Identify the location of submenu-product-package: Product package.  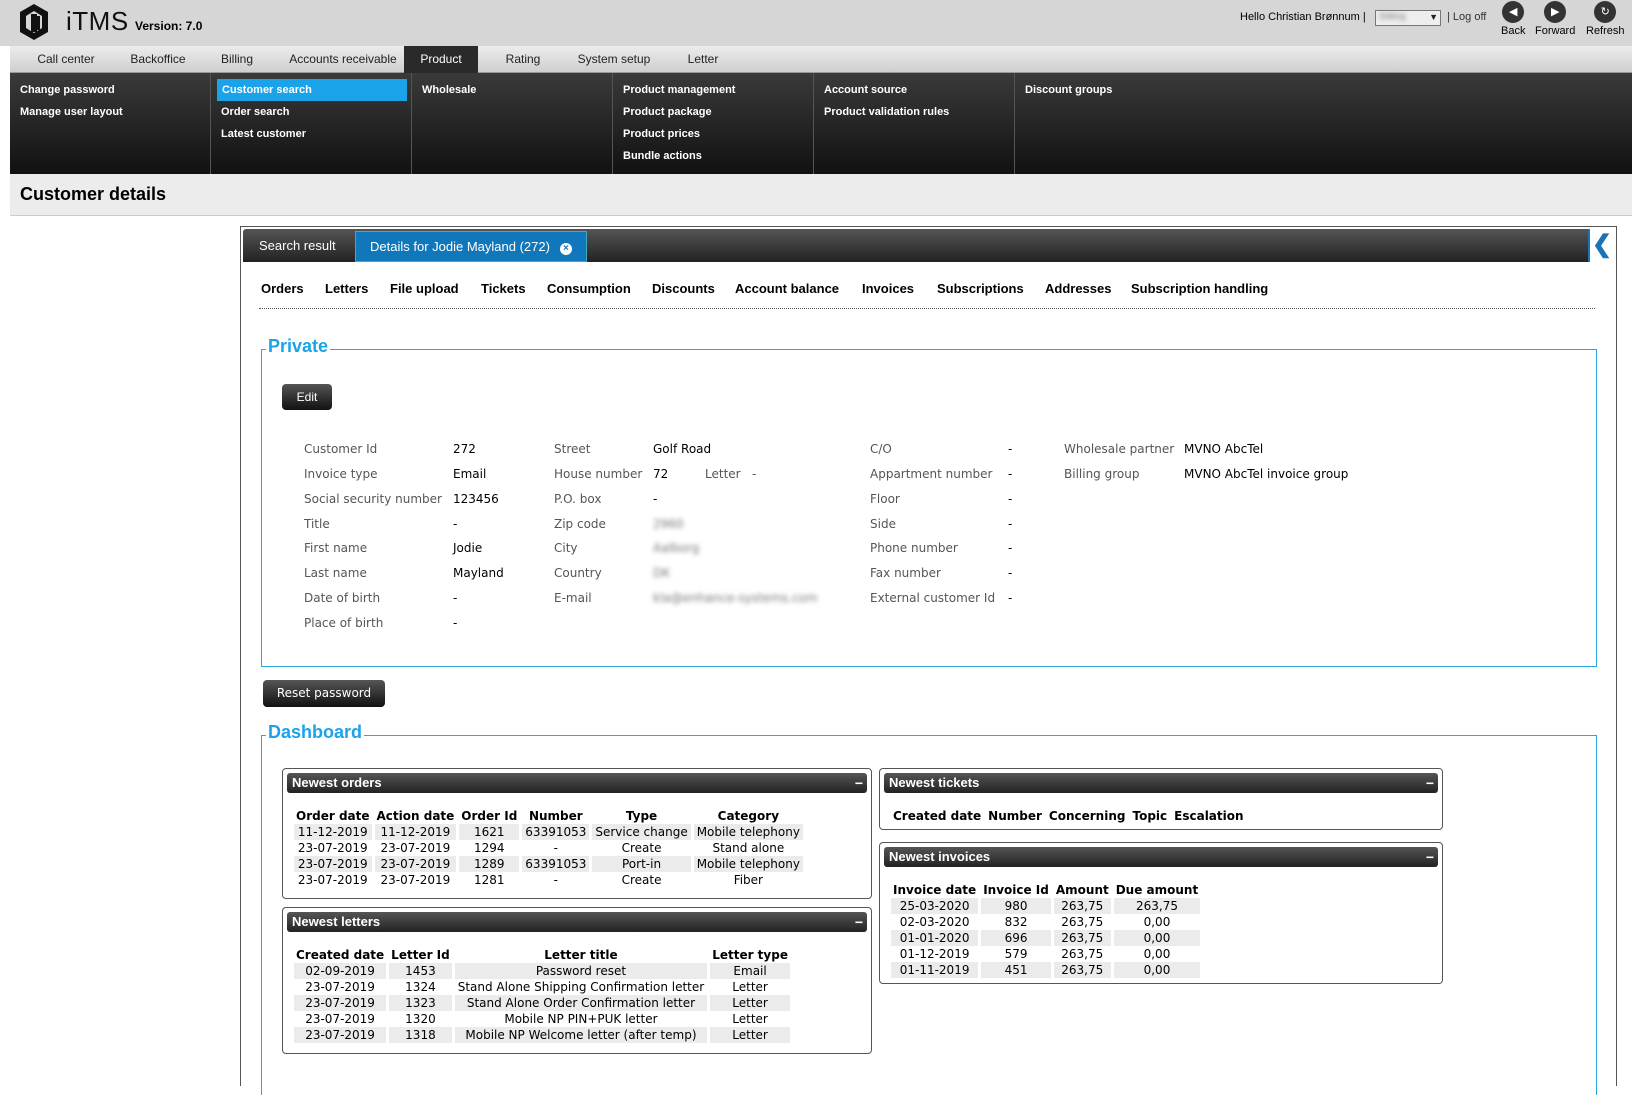
(667, 112).